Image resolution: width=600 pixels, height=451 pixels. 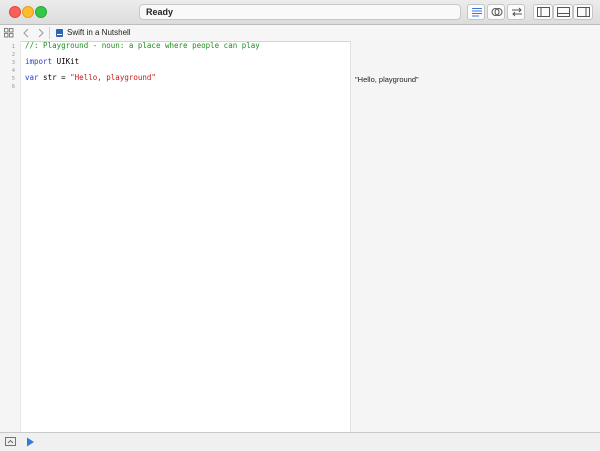 What do you see at coordinates (13, 47) in the screenshot?
I see `line-number: 1` at bounding box center [13, 47].